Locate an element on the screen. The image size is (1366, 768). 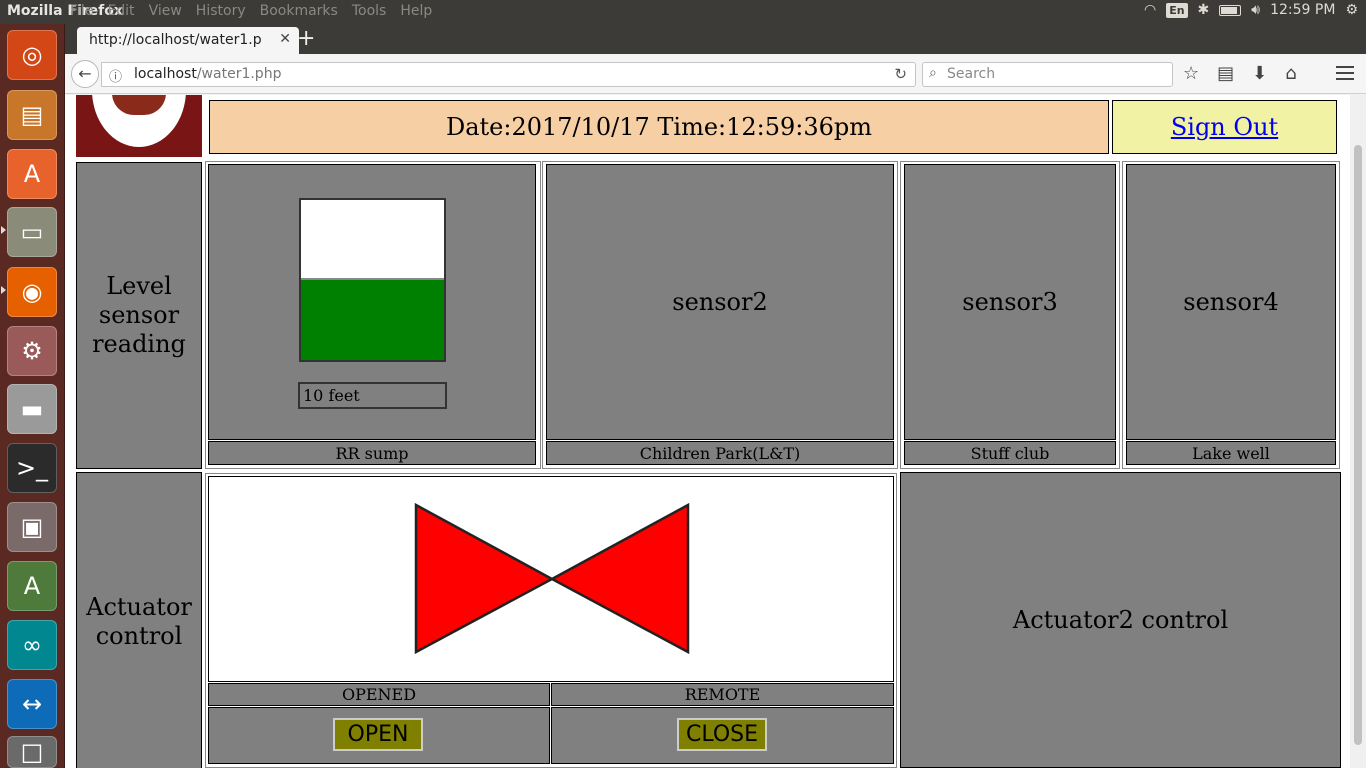
actuator2-label: Actuator2 control is located at coordinates (1120, 619).